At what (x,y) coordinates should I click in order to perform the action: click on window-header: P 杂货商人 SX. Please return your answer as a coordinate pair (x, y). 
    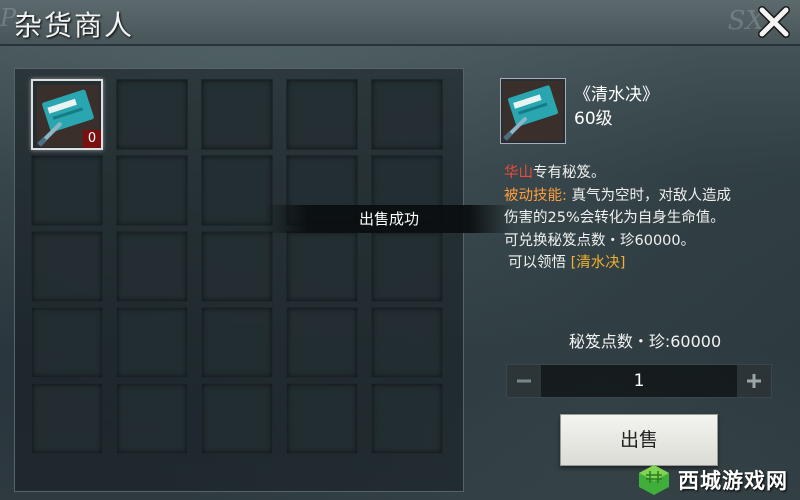
    Looking at the image, I should click on (400, 23).